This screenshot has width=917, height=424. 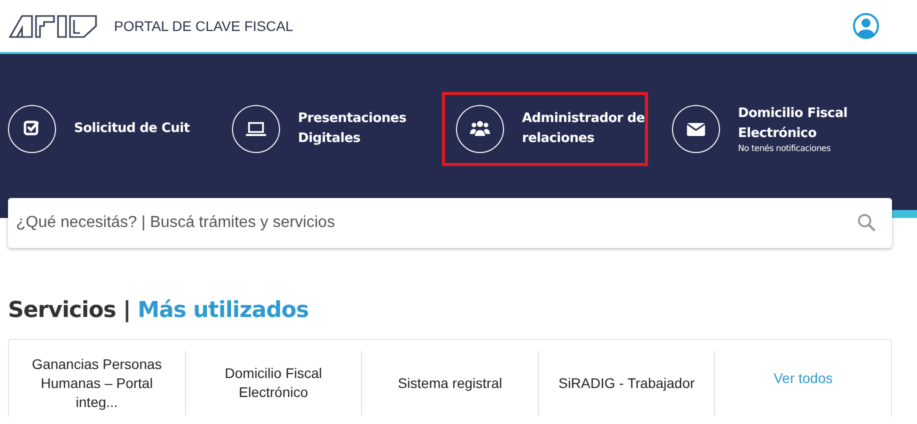 I want to click on service-link: SiRADIG - Trabajador, so click(x=626, y=383).